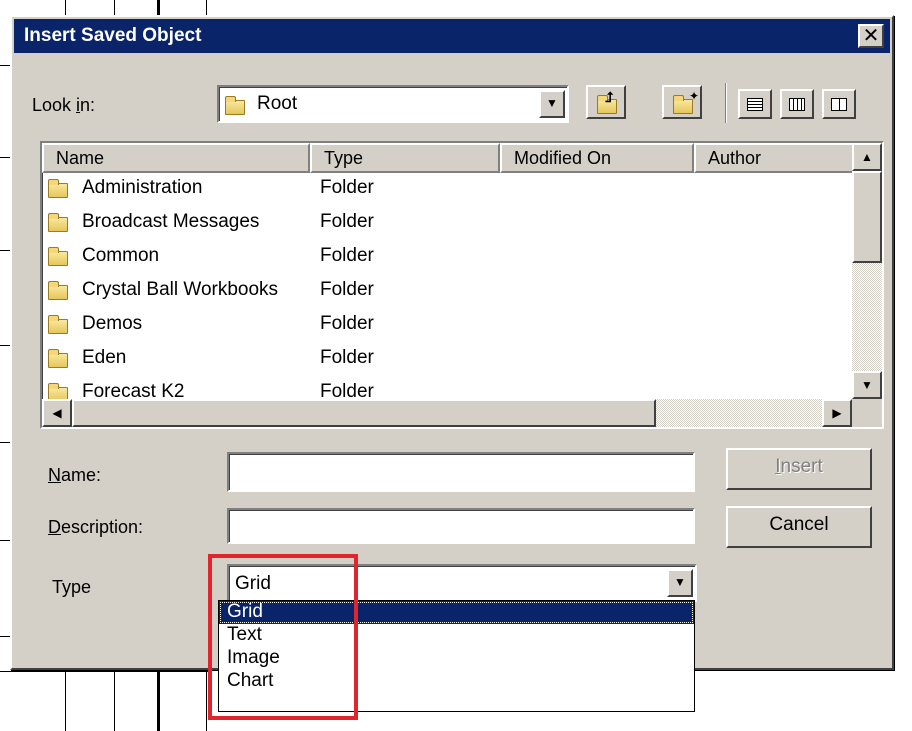 The image size is (912, 731). What do you see at coordinates (867, 217) in the screenshot?
I see `vertical-scroll-thumb` at bounding box center [867, 217].